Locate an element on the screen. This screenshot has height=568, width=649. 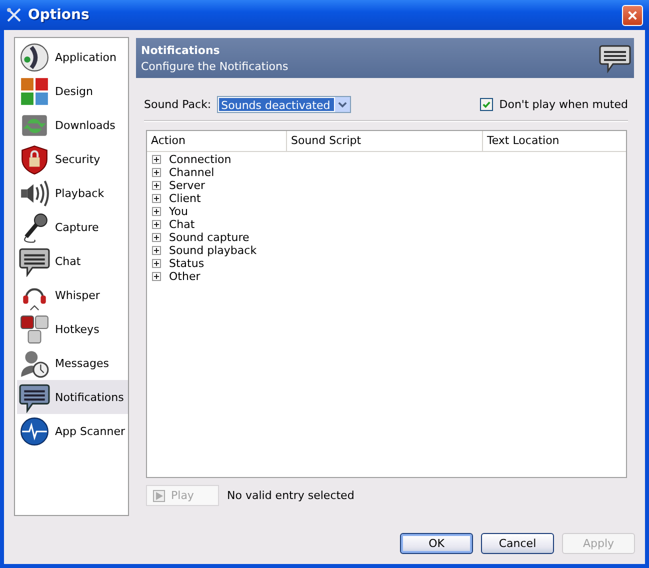
close-button is located at coordinates (632, 15).